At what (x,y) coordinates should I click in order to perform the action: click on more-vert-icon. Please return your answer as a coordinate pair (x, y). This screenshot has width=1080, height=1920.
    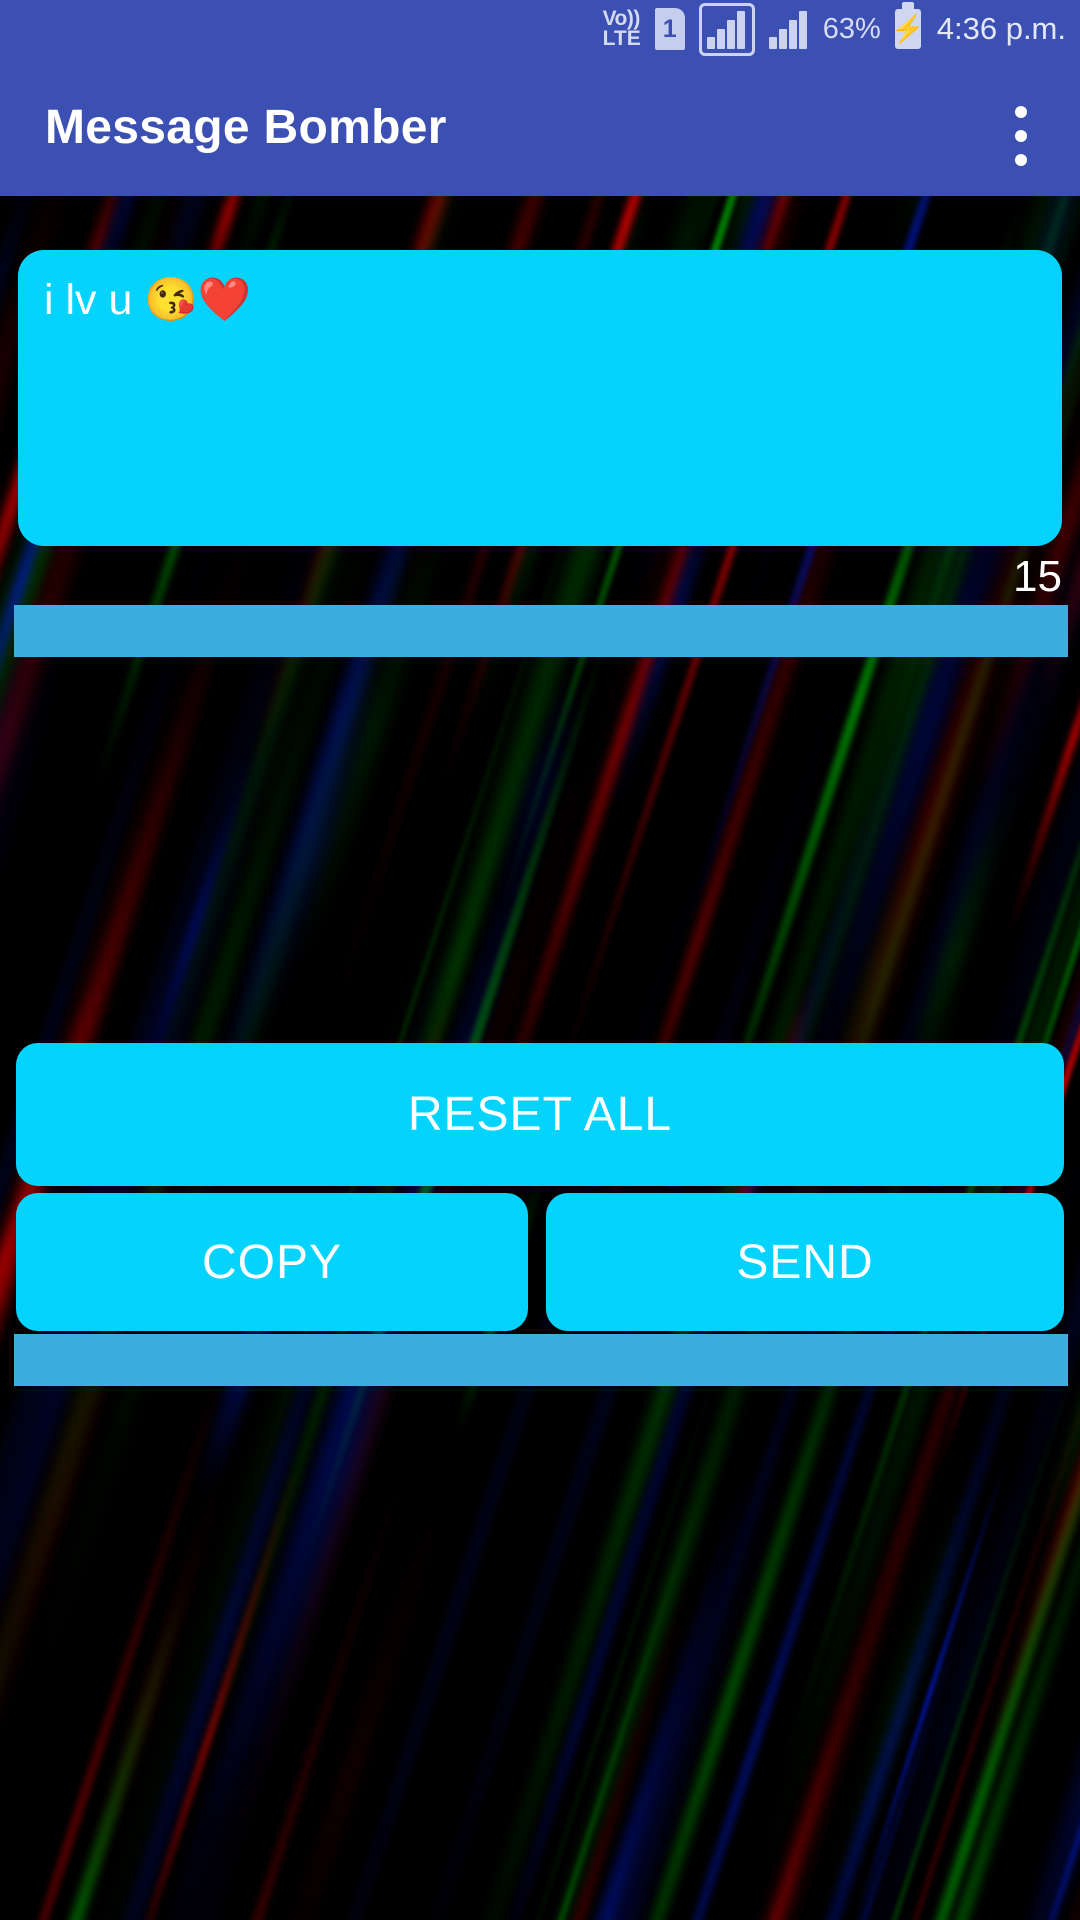
    Looking at the image, I should click on (1021, 136).